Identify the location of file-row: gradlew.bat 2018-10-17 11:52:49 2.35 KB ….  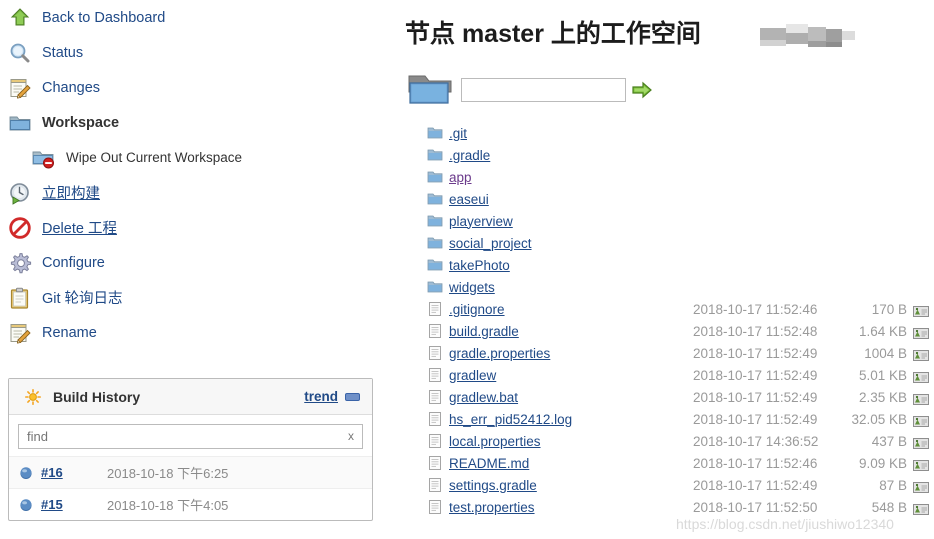
(680, 397).